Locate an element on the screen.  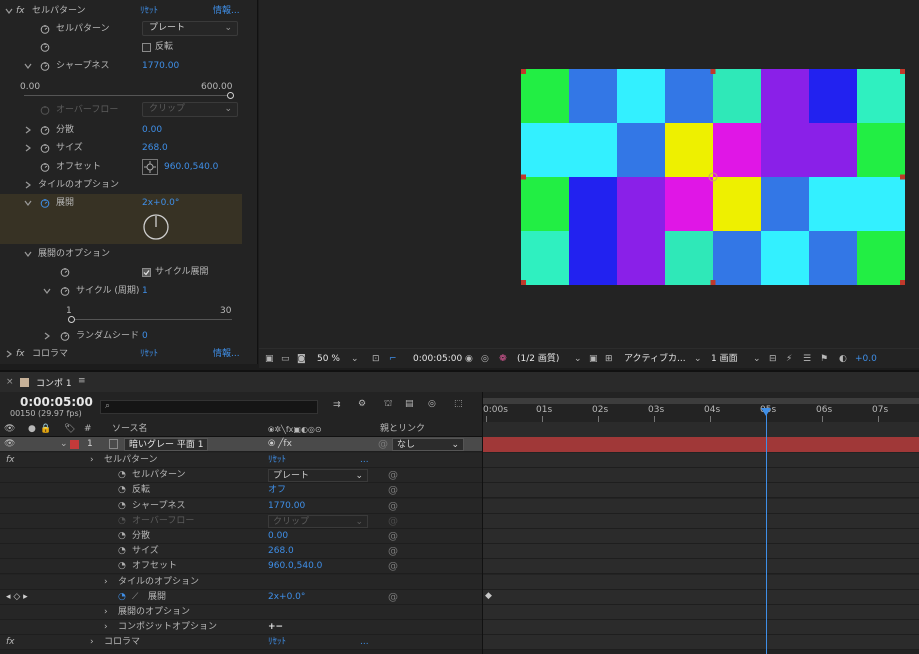
resolution-dropdown: (1/2 画質) is located at coordinates (538, 359).